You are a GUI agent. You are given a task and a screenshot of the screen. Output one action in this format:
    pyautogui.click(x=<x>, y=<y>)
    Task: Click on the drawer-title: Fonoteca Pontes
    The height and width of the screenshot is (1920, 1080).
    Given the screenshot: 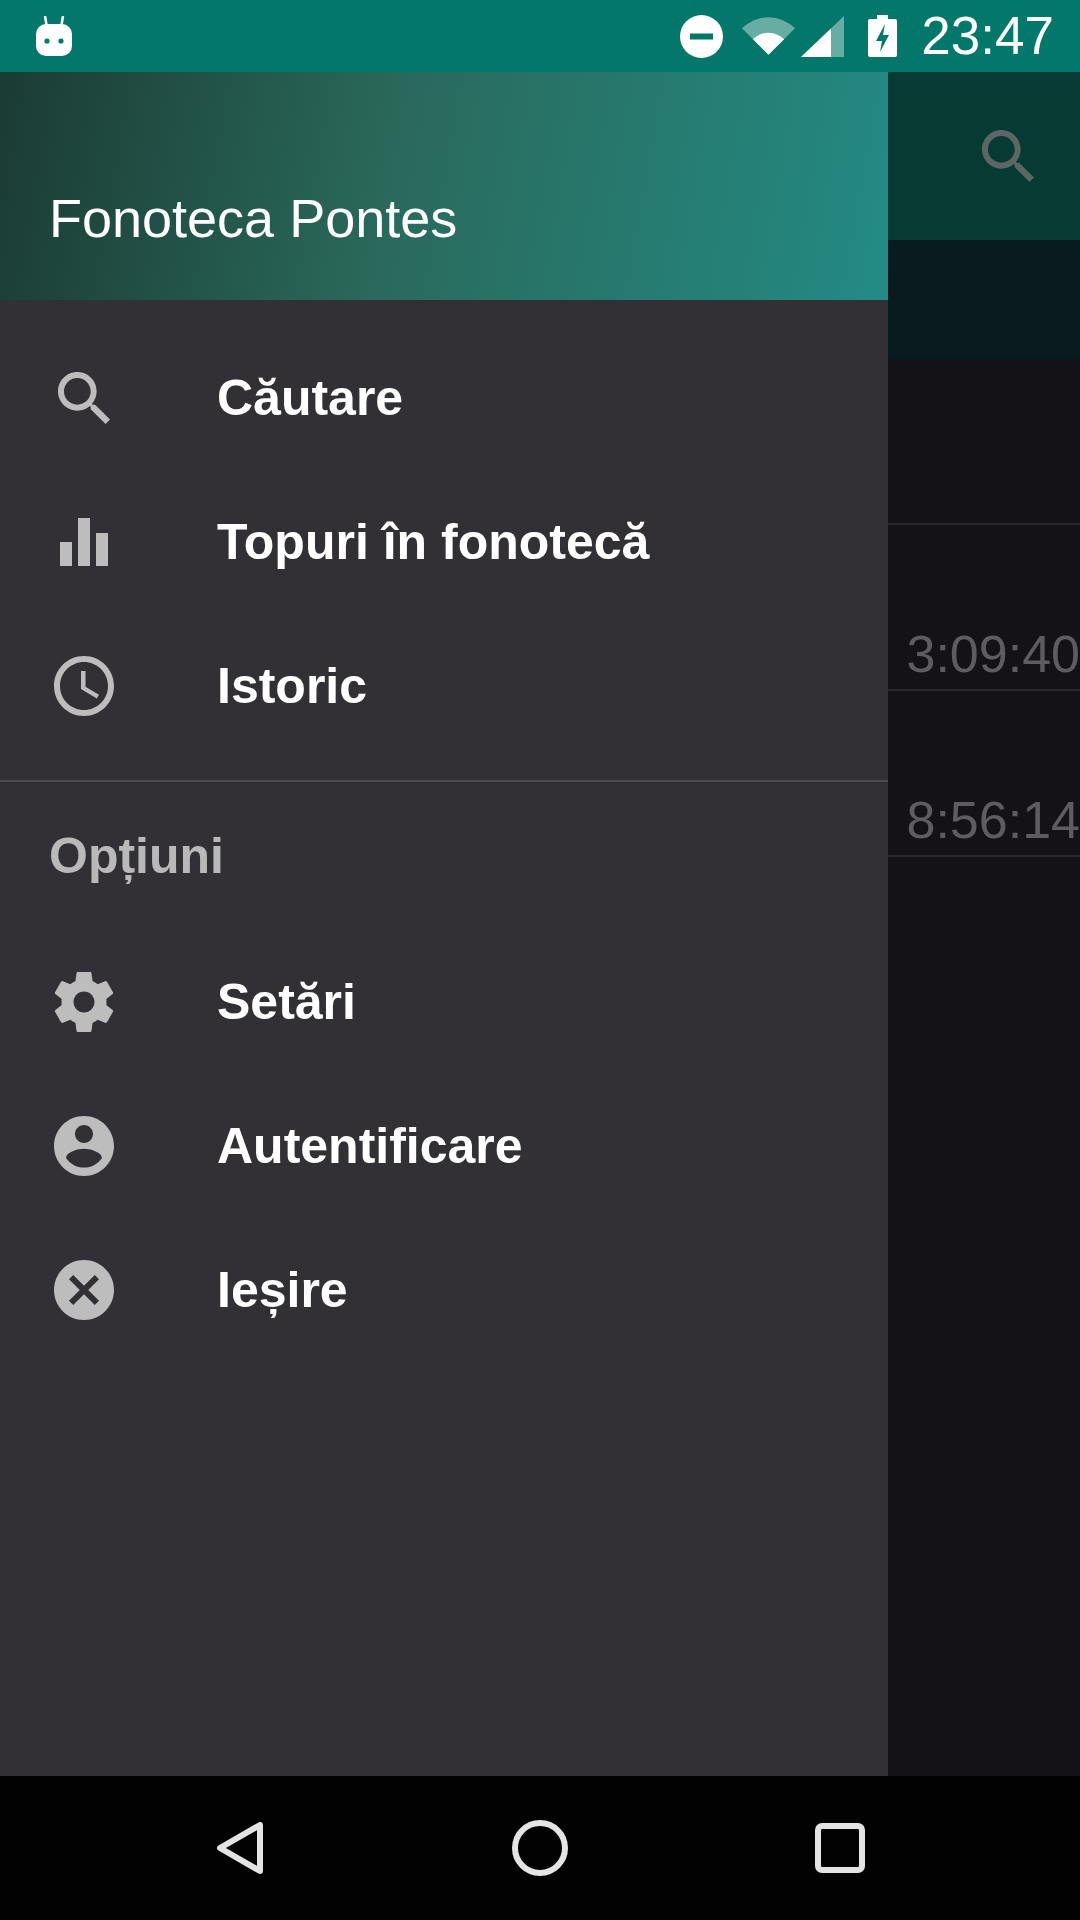 What is the action you would take?
    pyautogui.click(x=253, y=218)
    